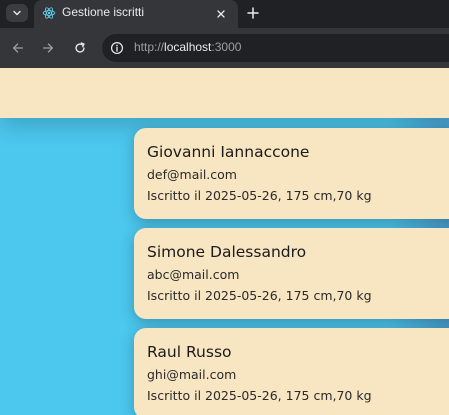 The height and width of the screenshot is (415, 449). I want to click on tab-strip: Gestione iscritti, so click(224, 14).